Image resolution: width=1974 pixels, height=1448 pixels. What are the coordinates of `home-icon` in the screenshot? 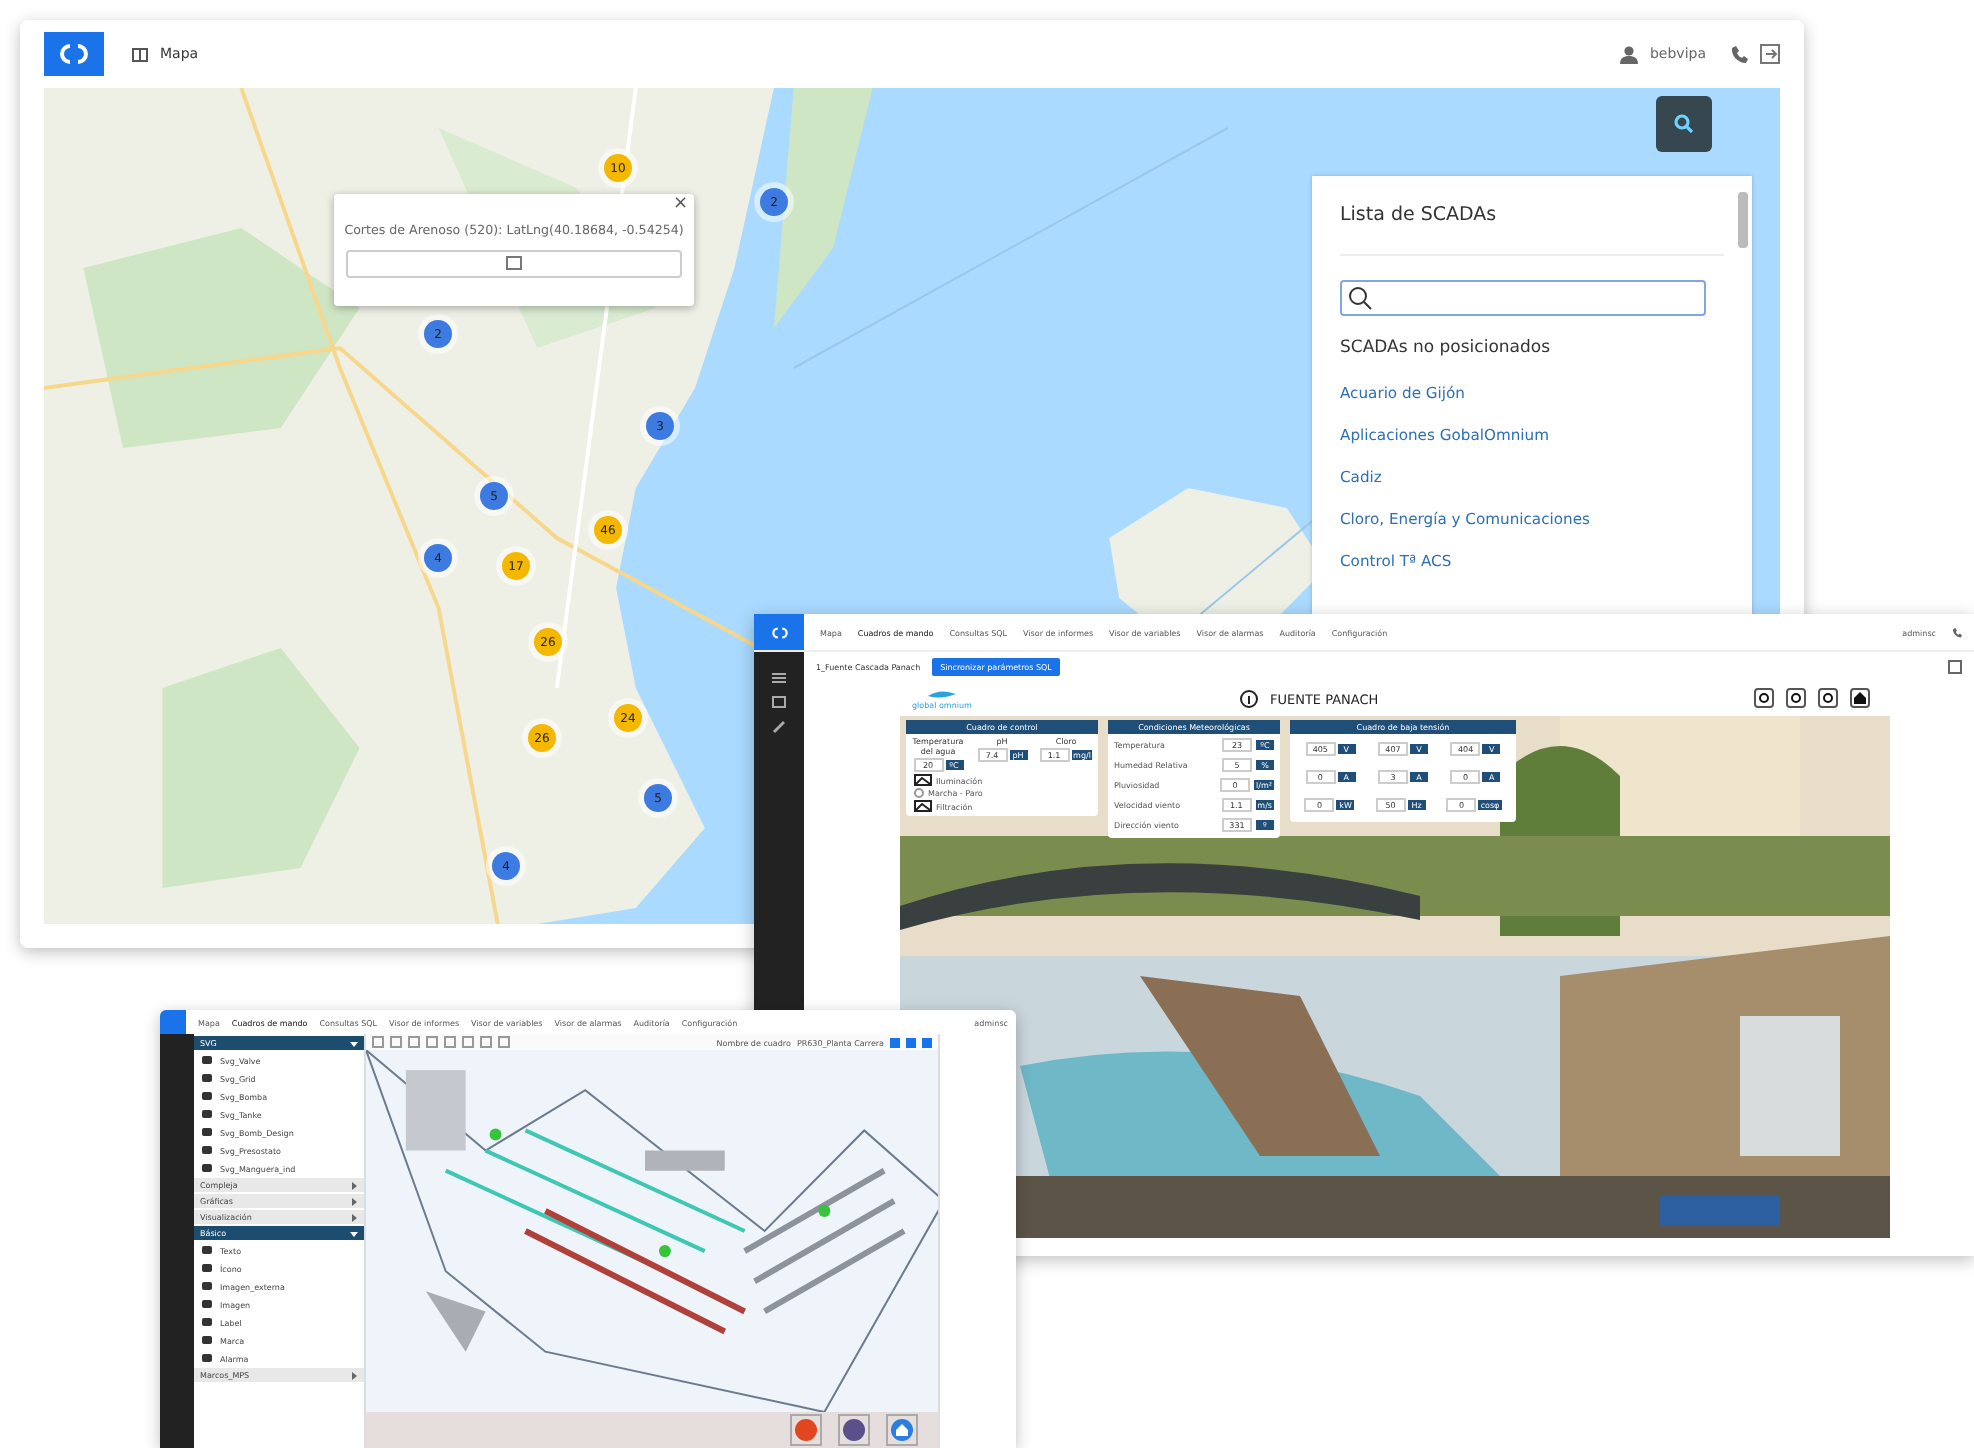 It's located at (1860, 698).